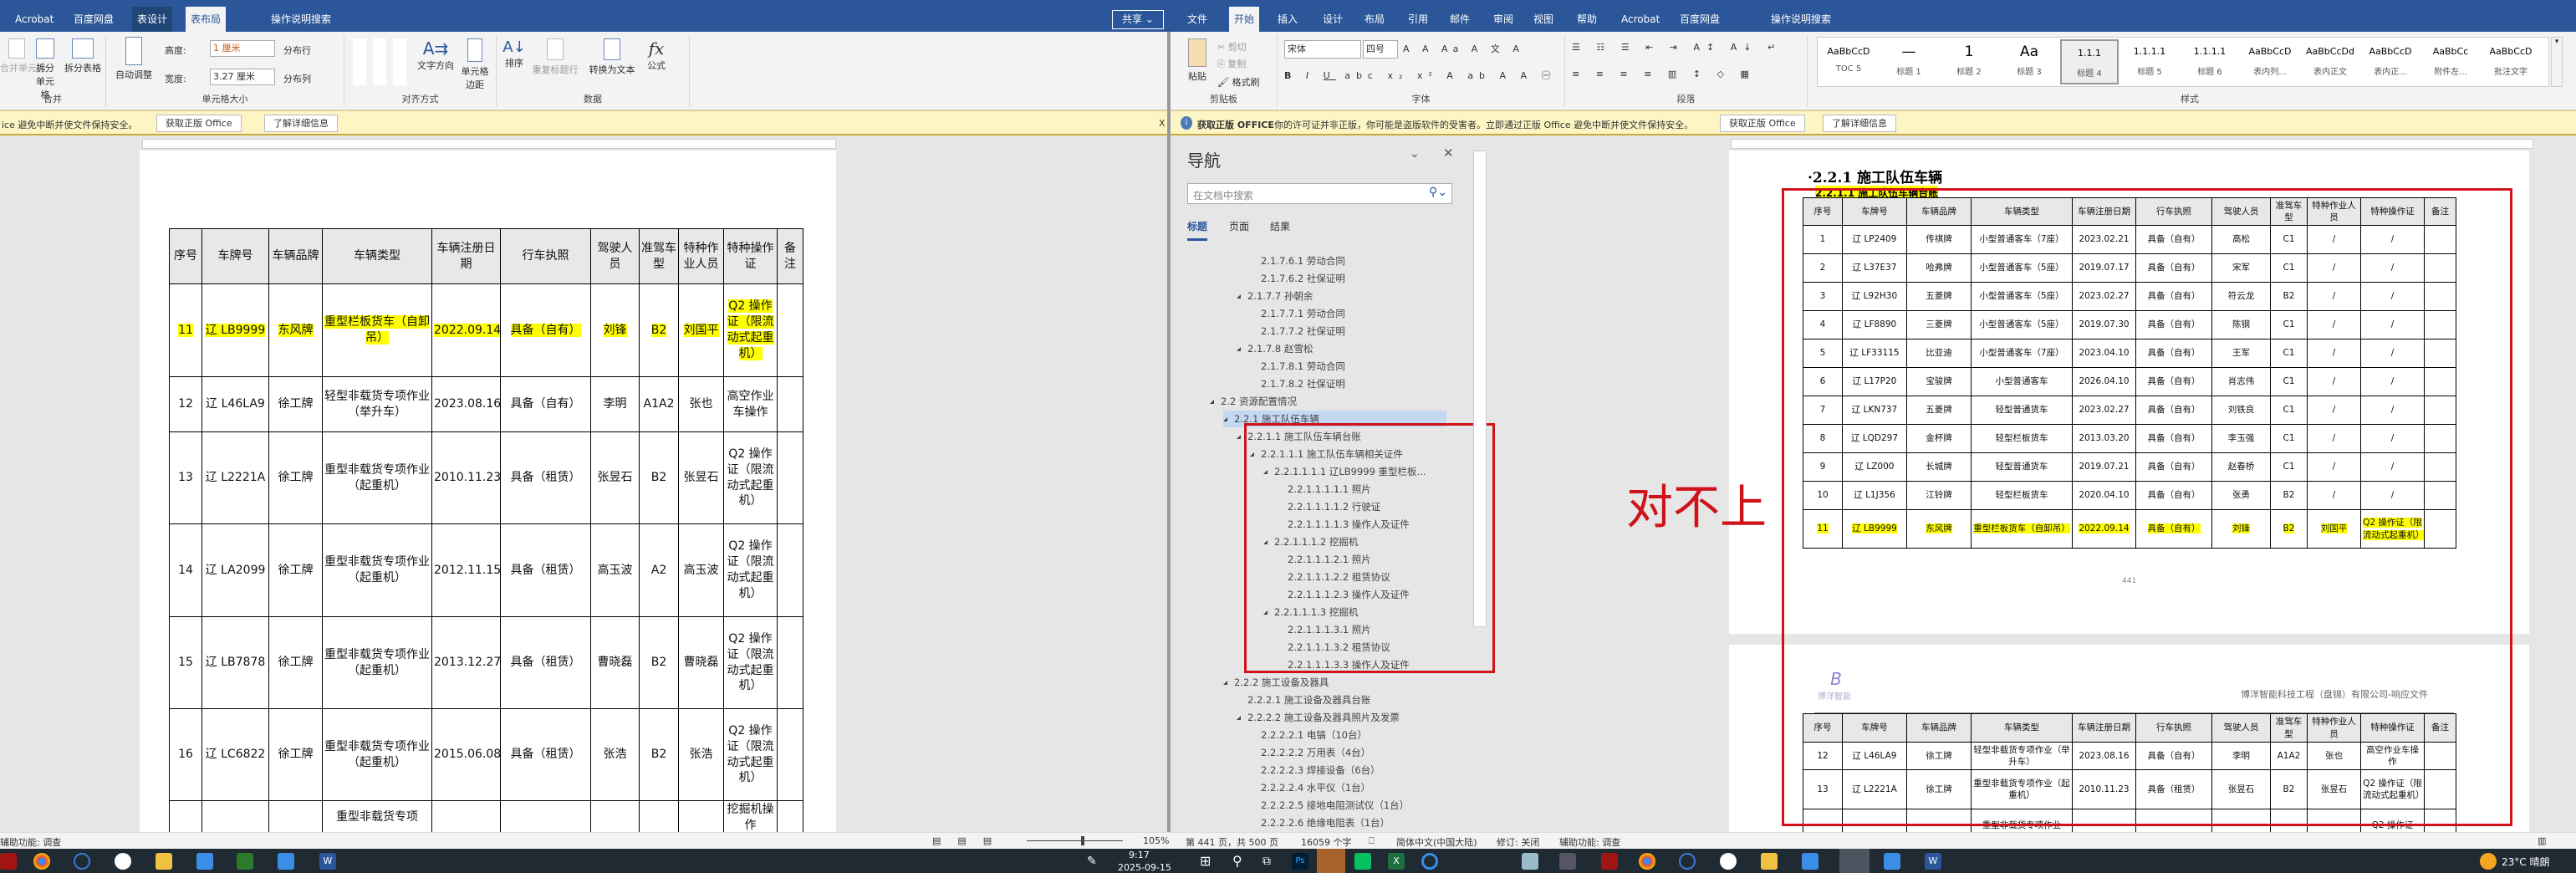 Image resolution: width=2576 pixels, height=873 pixels. Describe the element at coordinates (1909, 61) in the screenshot. I see `style-item: — 标题 1` at that location.